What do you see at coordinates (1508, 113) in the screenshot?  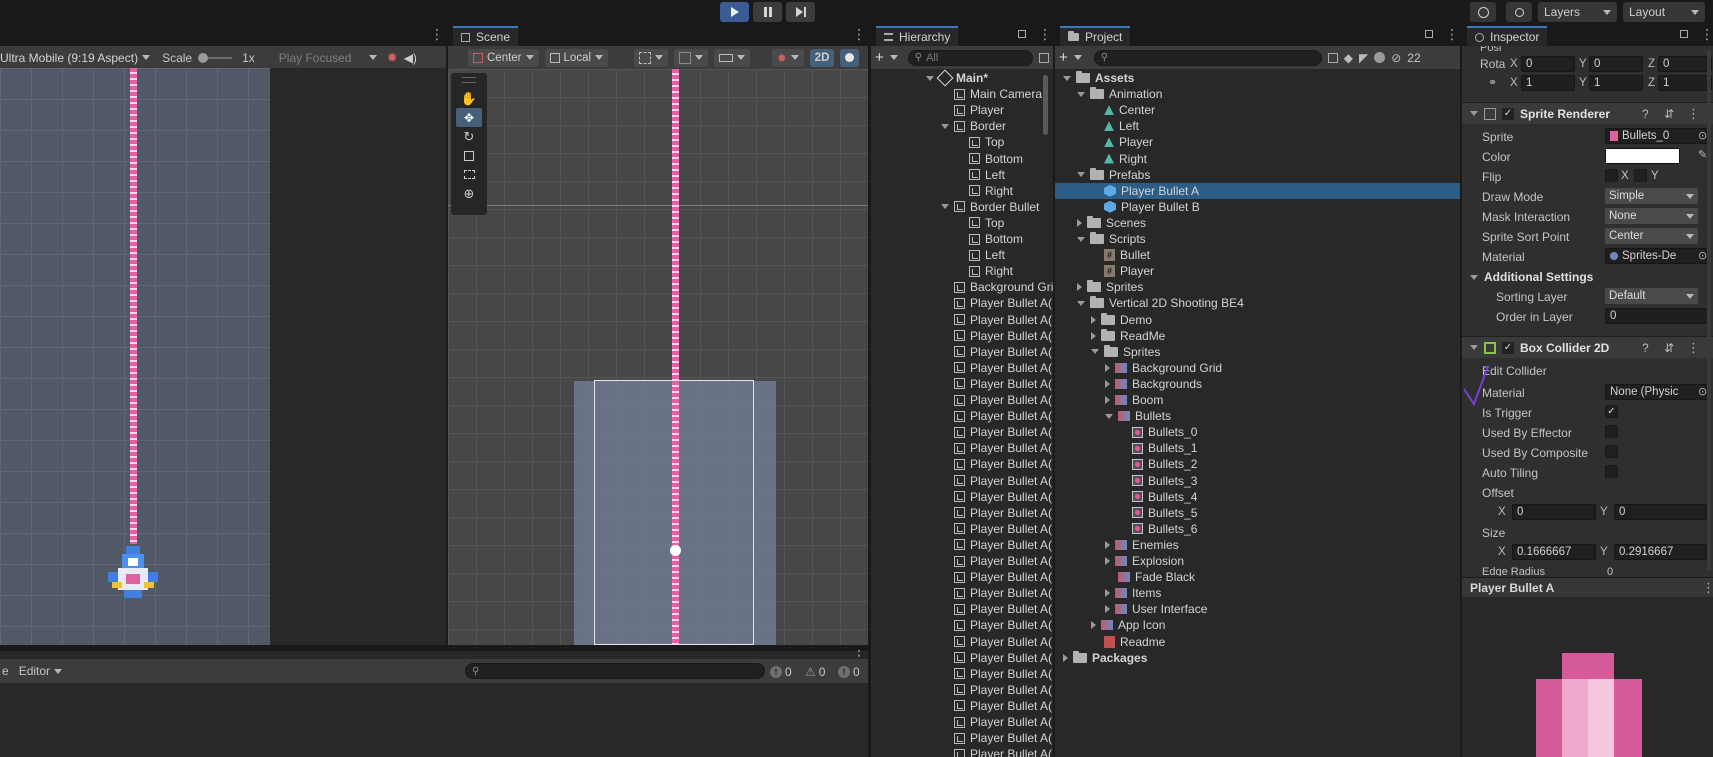 I see `enabled-checkbox: ✓` at bounding box center [1508, 113].